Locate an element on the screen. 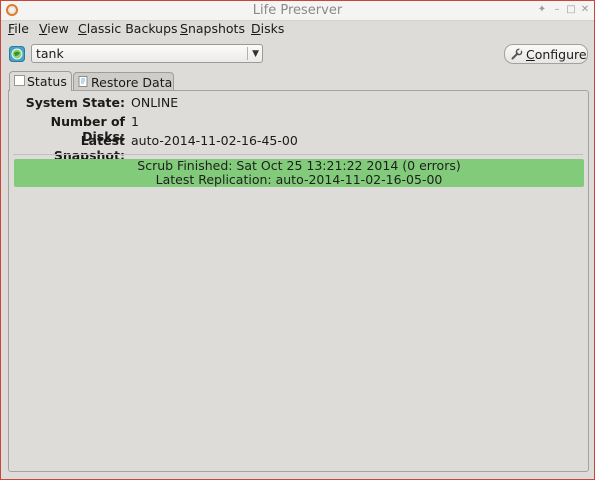  tab-restore-data: Restore Data is located at coordinates (123, 81).